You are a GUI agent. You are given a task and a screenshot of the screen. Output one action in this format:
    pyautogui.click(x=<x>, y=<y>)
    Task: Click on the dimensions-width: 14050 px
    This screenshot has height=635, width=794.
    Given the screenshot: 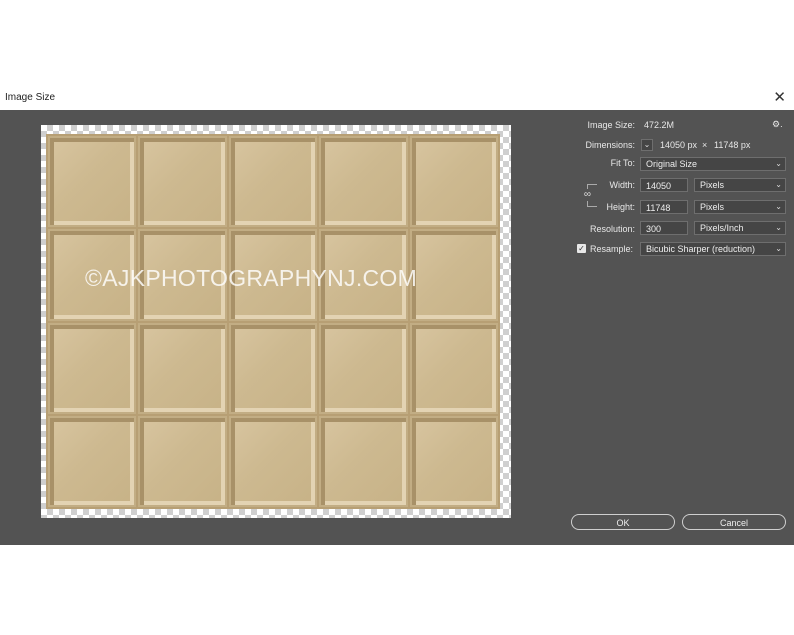 What is the action you would take?
    pyautogui.click(x=679, y=145)
    